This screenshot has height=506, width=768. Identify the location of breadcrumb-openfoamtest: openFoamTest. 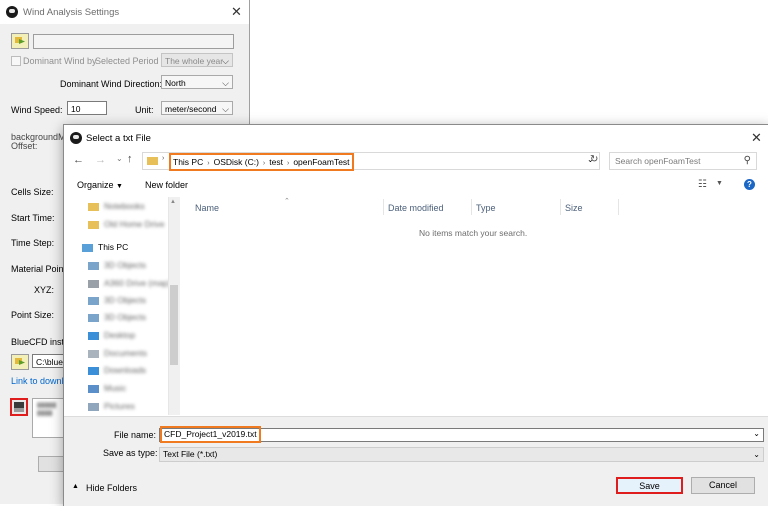
(321, 162).